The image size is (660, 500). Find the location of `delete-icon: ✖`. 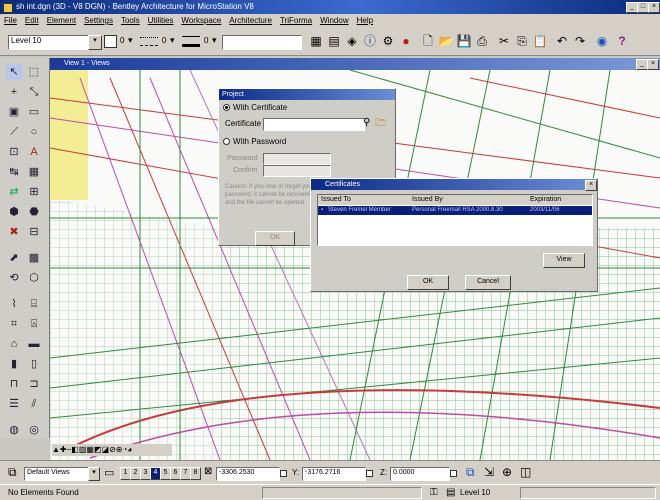

delete-icon: ✖ is located at coordinates (14, 232).